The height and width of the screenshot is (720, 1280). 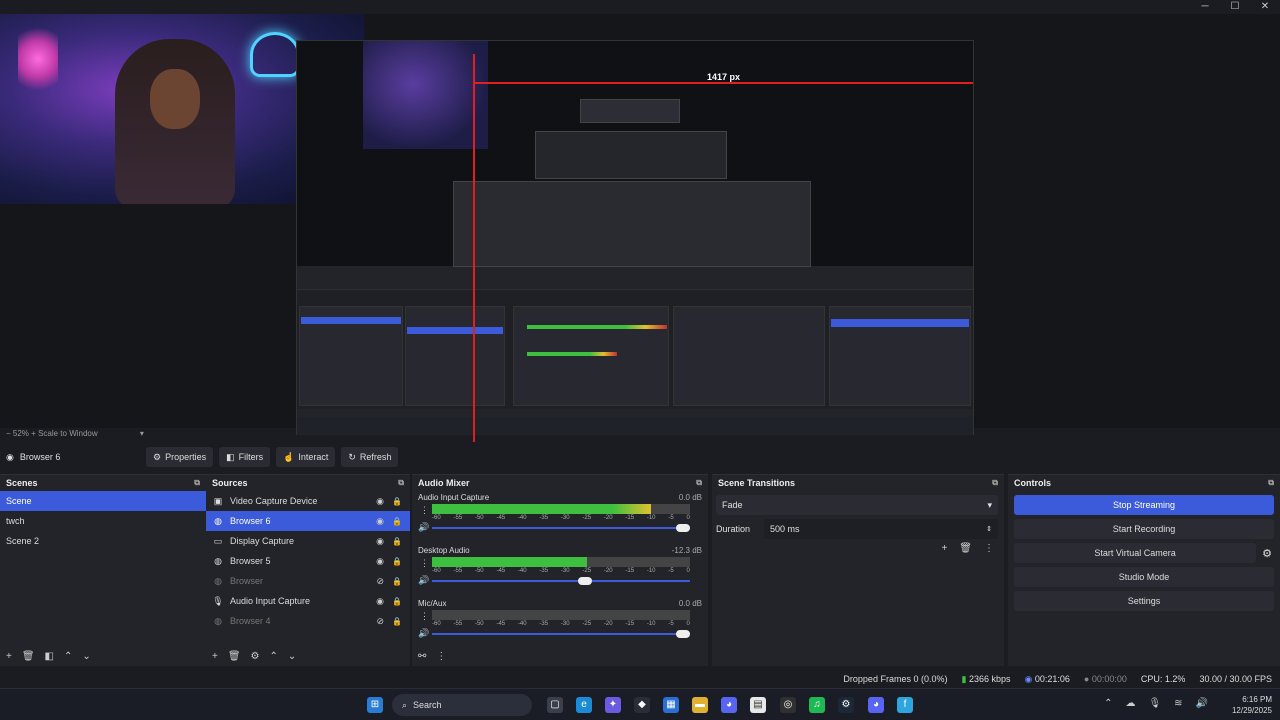 I want to click on scene-item: Scene 2, so click(x=103, y=541).